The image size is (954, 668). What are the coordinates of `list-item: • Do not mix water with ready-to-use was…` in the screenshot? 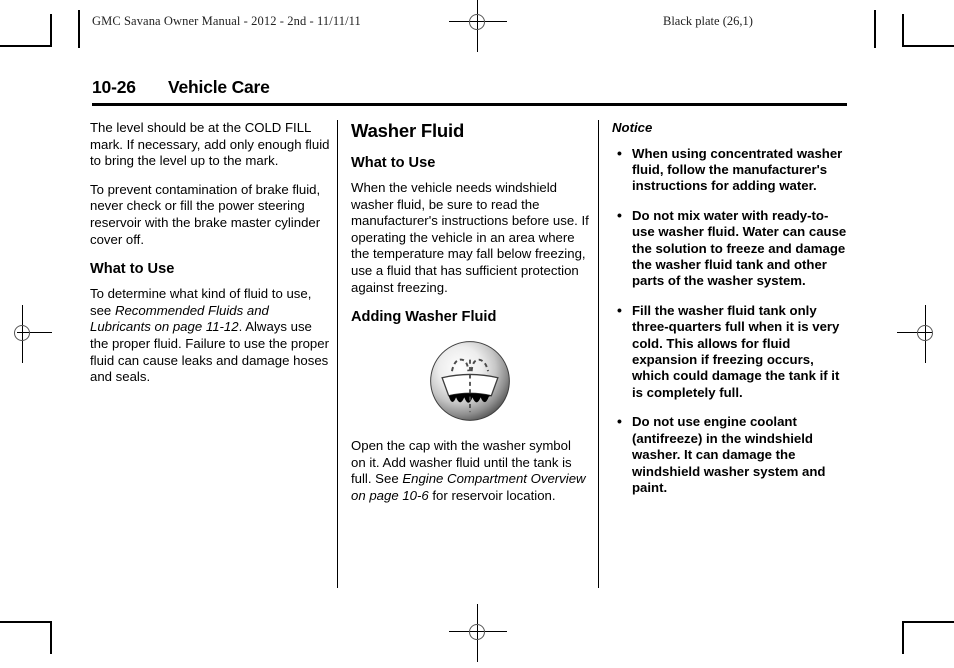 It's located at (730, 248).